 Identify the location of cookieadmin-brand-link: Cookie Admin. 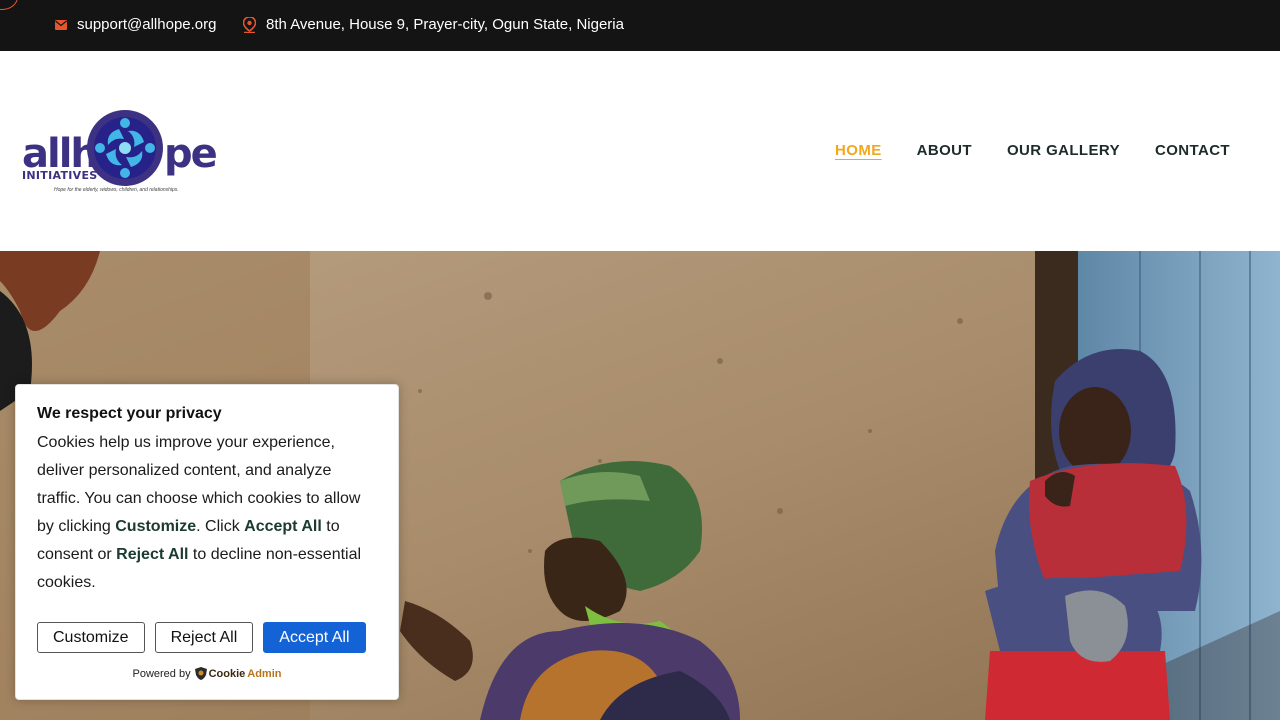
(238, 673).